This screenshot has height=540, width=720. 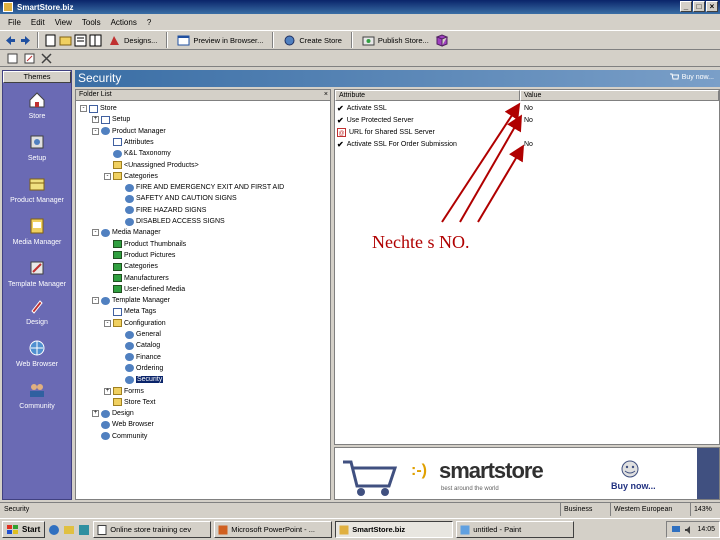 I want to click on maximize-button: □, so click(x=699, y=6).